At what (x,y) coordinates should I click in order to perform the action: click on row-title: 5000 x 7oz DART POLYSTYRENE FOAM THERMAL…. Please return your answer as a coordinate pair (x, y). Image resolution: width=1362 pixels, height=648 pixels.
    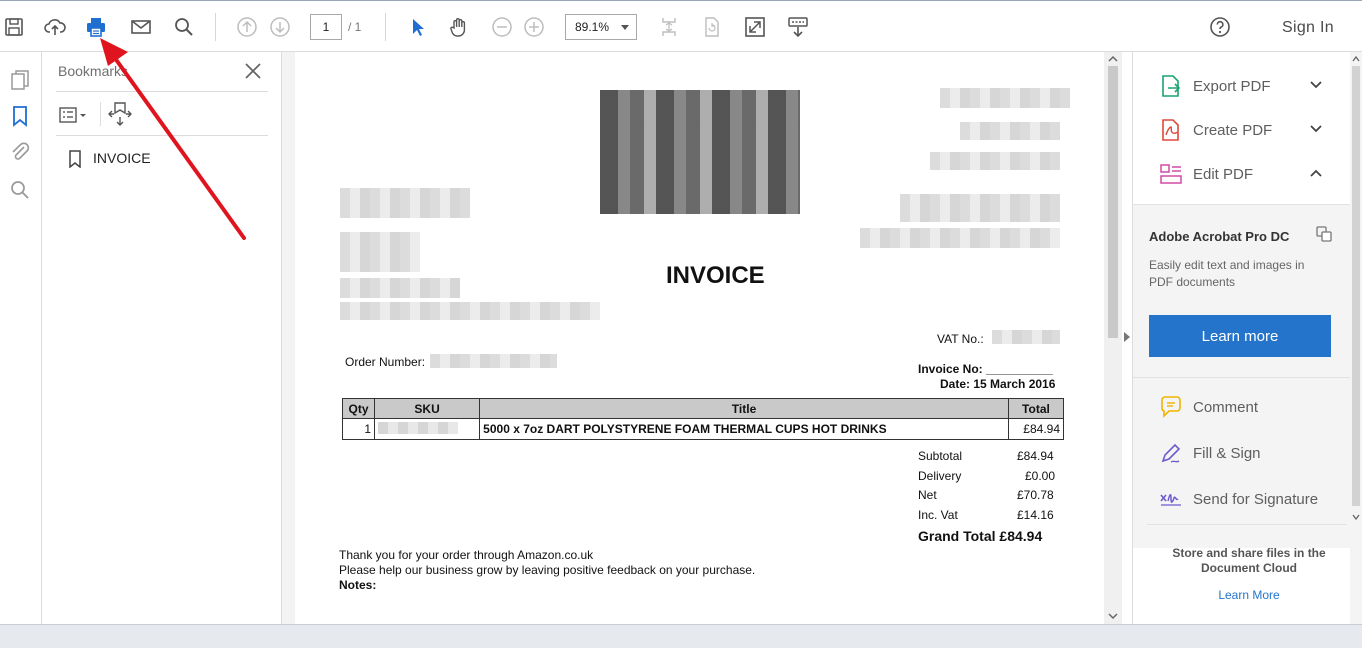
    Looking at the image, I should click on (744, 429).